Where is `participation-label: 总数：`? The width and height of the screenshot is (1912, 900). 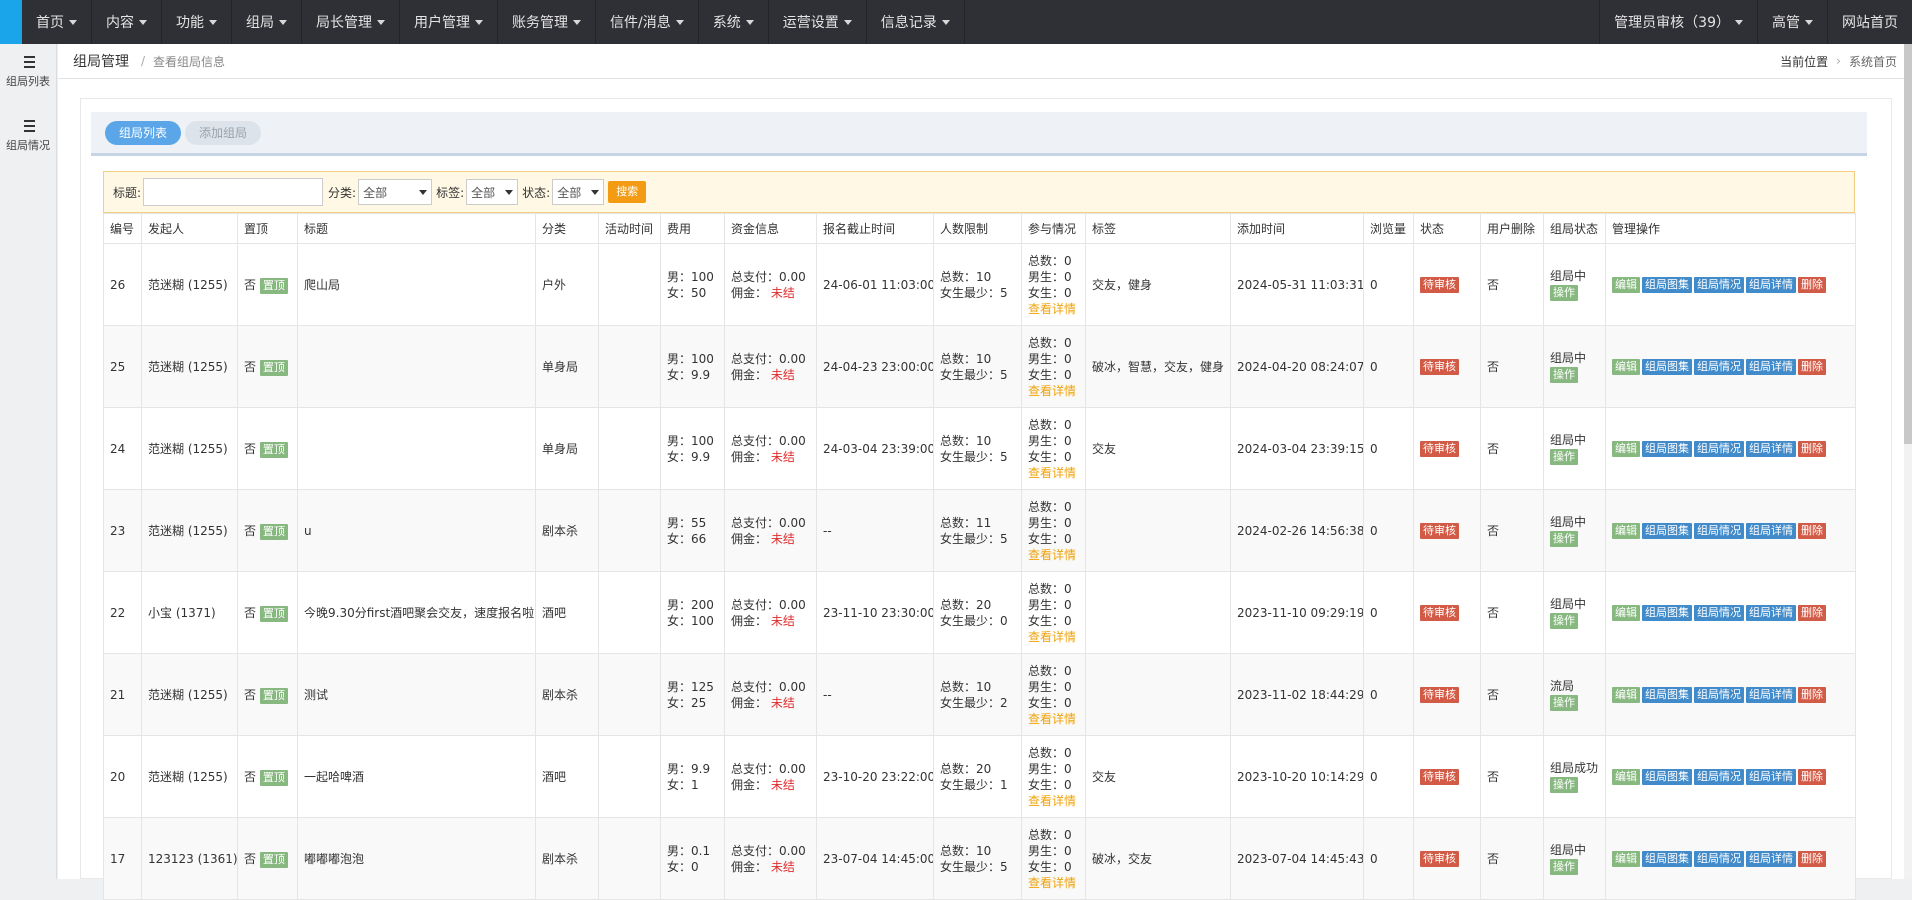
participation-label: 总数： is located at coordinates (1046, 342).